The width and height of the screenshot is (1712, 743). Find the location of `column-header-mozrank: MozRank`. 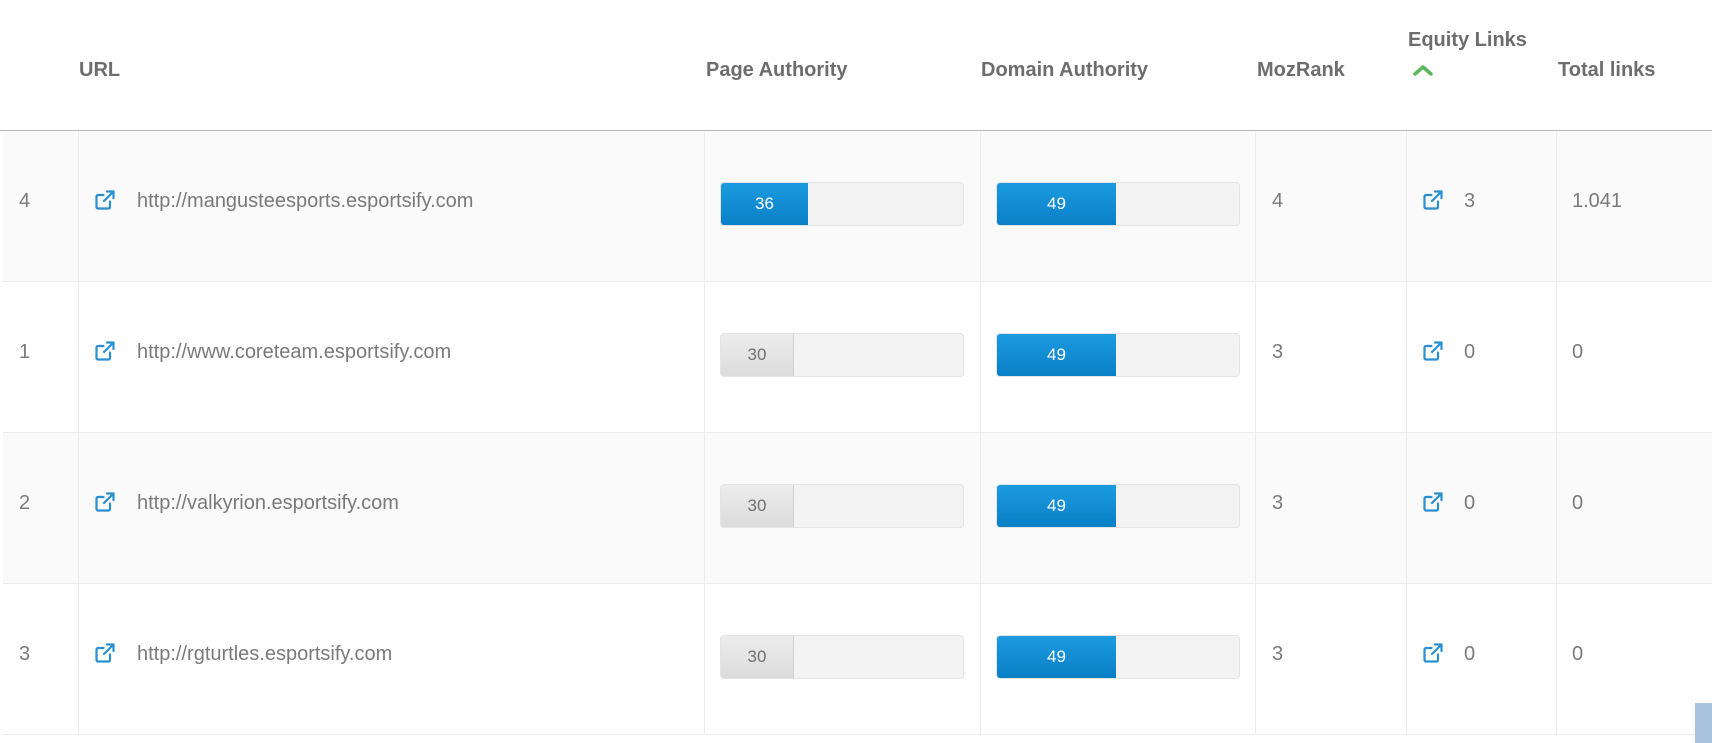

column-header-mozrank: MozRank is located at coordinates (1301, 70).